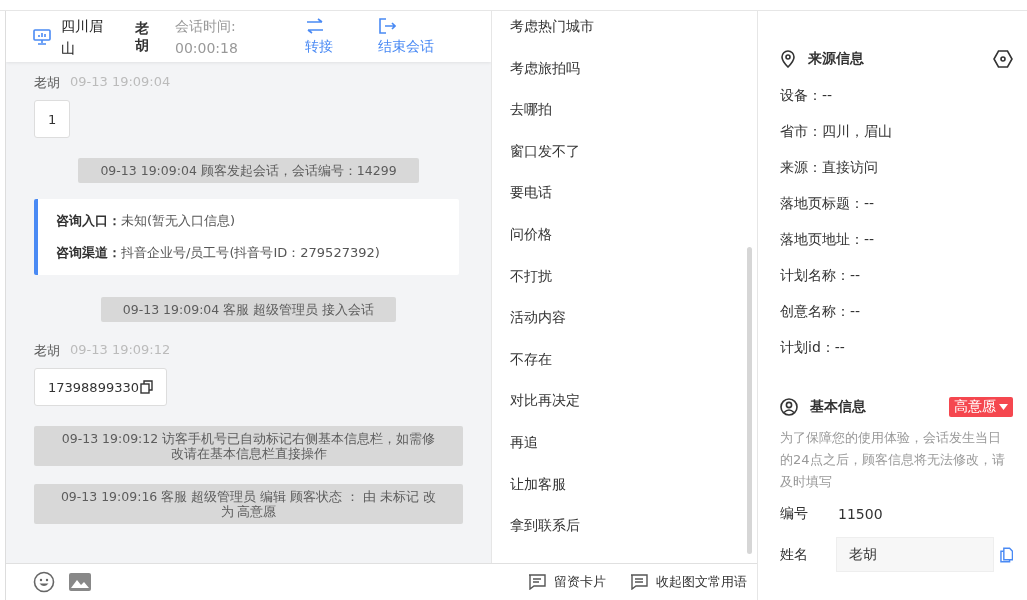 This screenshot has width=1027, height=600. Describe the element at coordinates (639, 582) in the screenshot. I see `message-icon` at that location.